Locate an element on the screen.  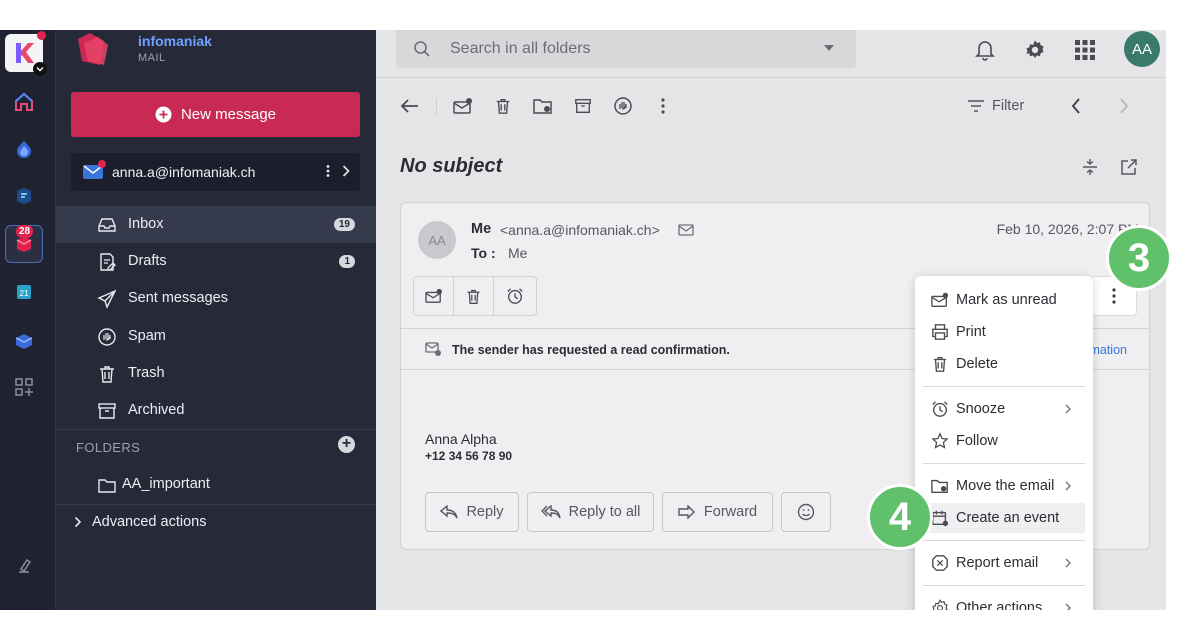
menu-item-label: Snooze is located at coordinates (981, 409).